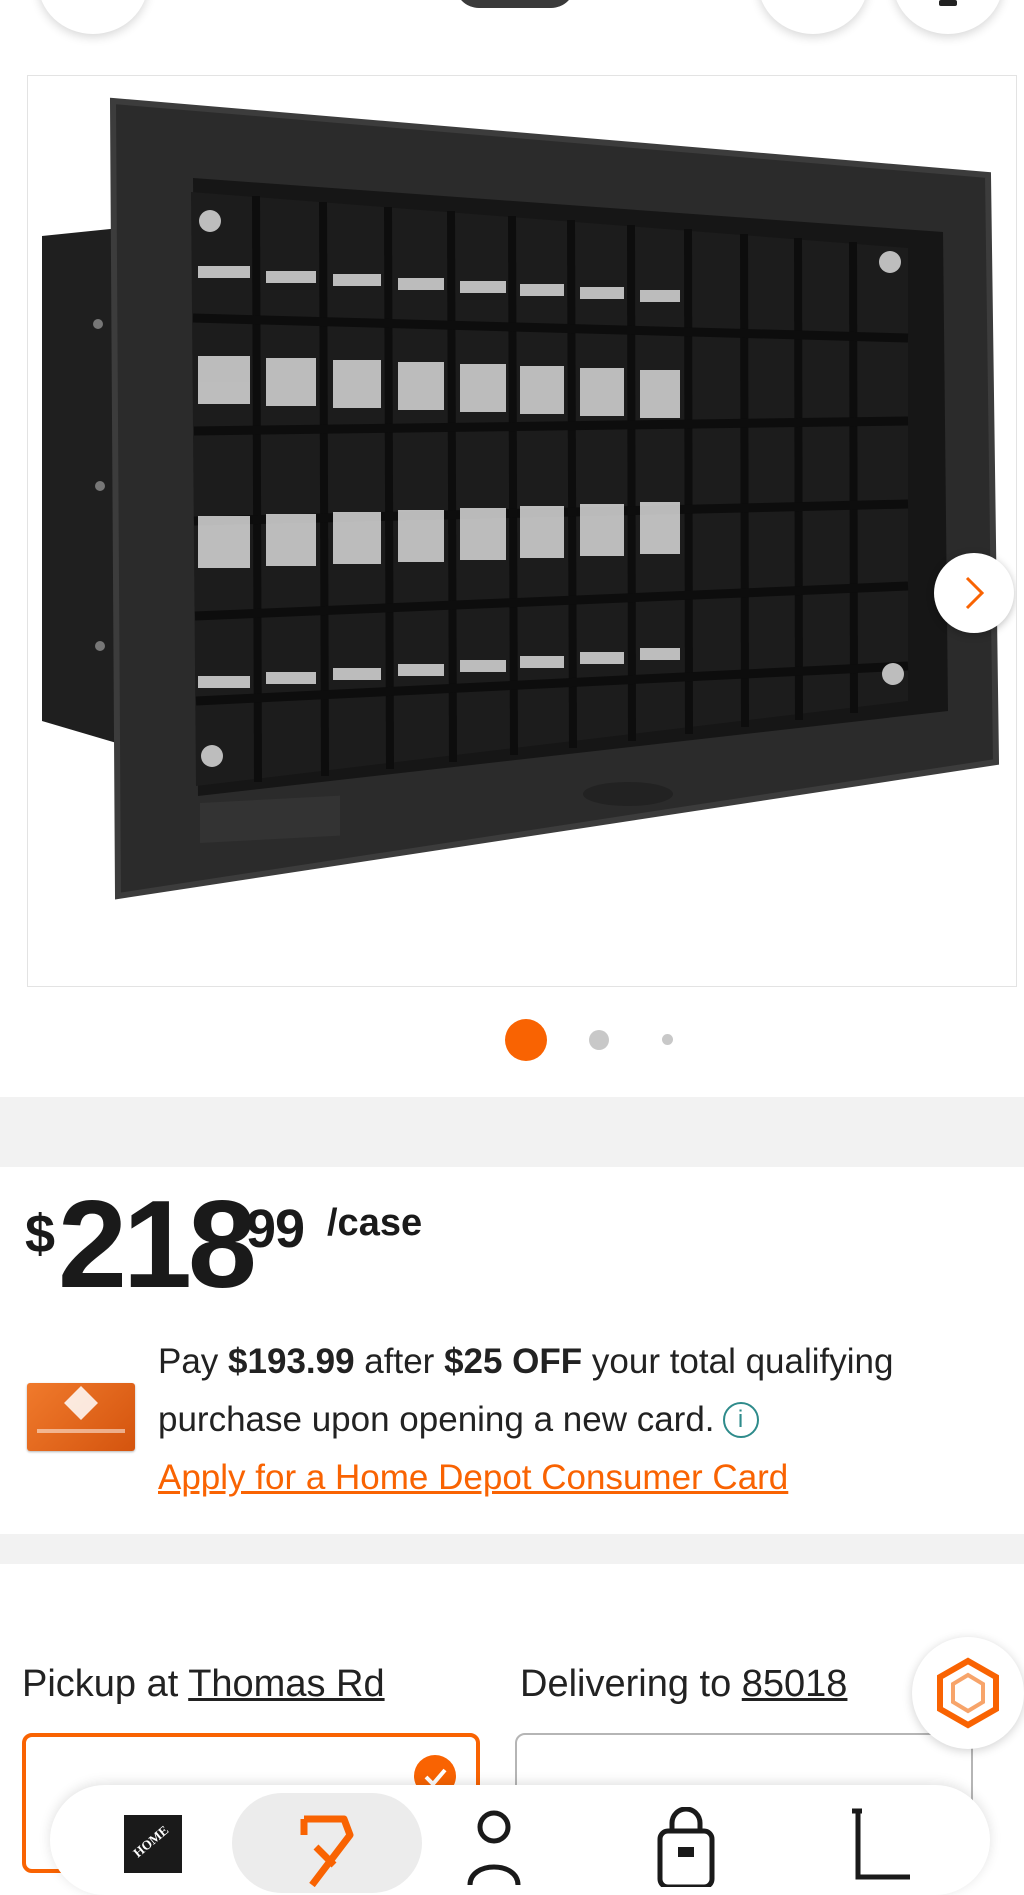 The image size is (1024, 1895). I want to click on carousel-dot-active, so click(526, 1040).